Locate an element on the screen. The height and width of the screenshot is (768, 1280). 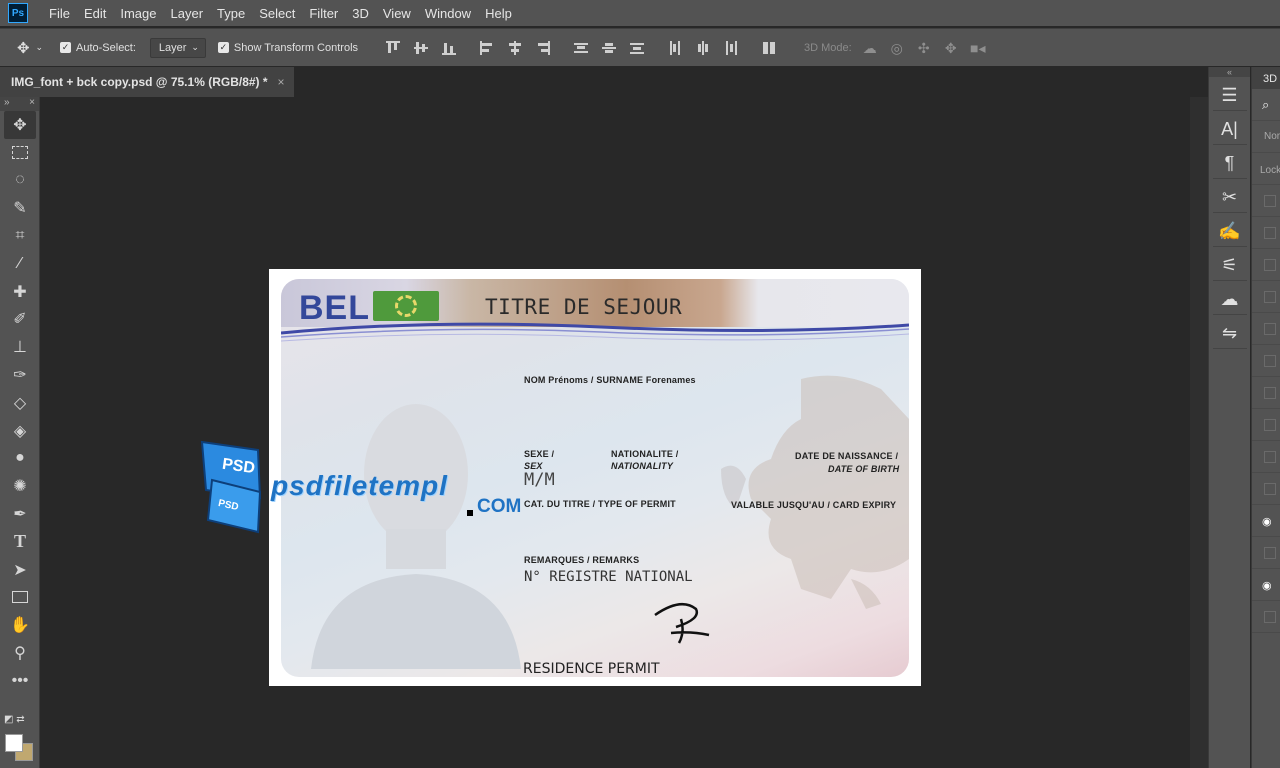
menu-edit: Edit is located at coordinates (95, 13).